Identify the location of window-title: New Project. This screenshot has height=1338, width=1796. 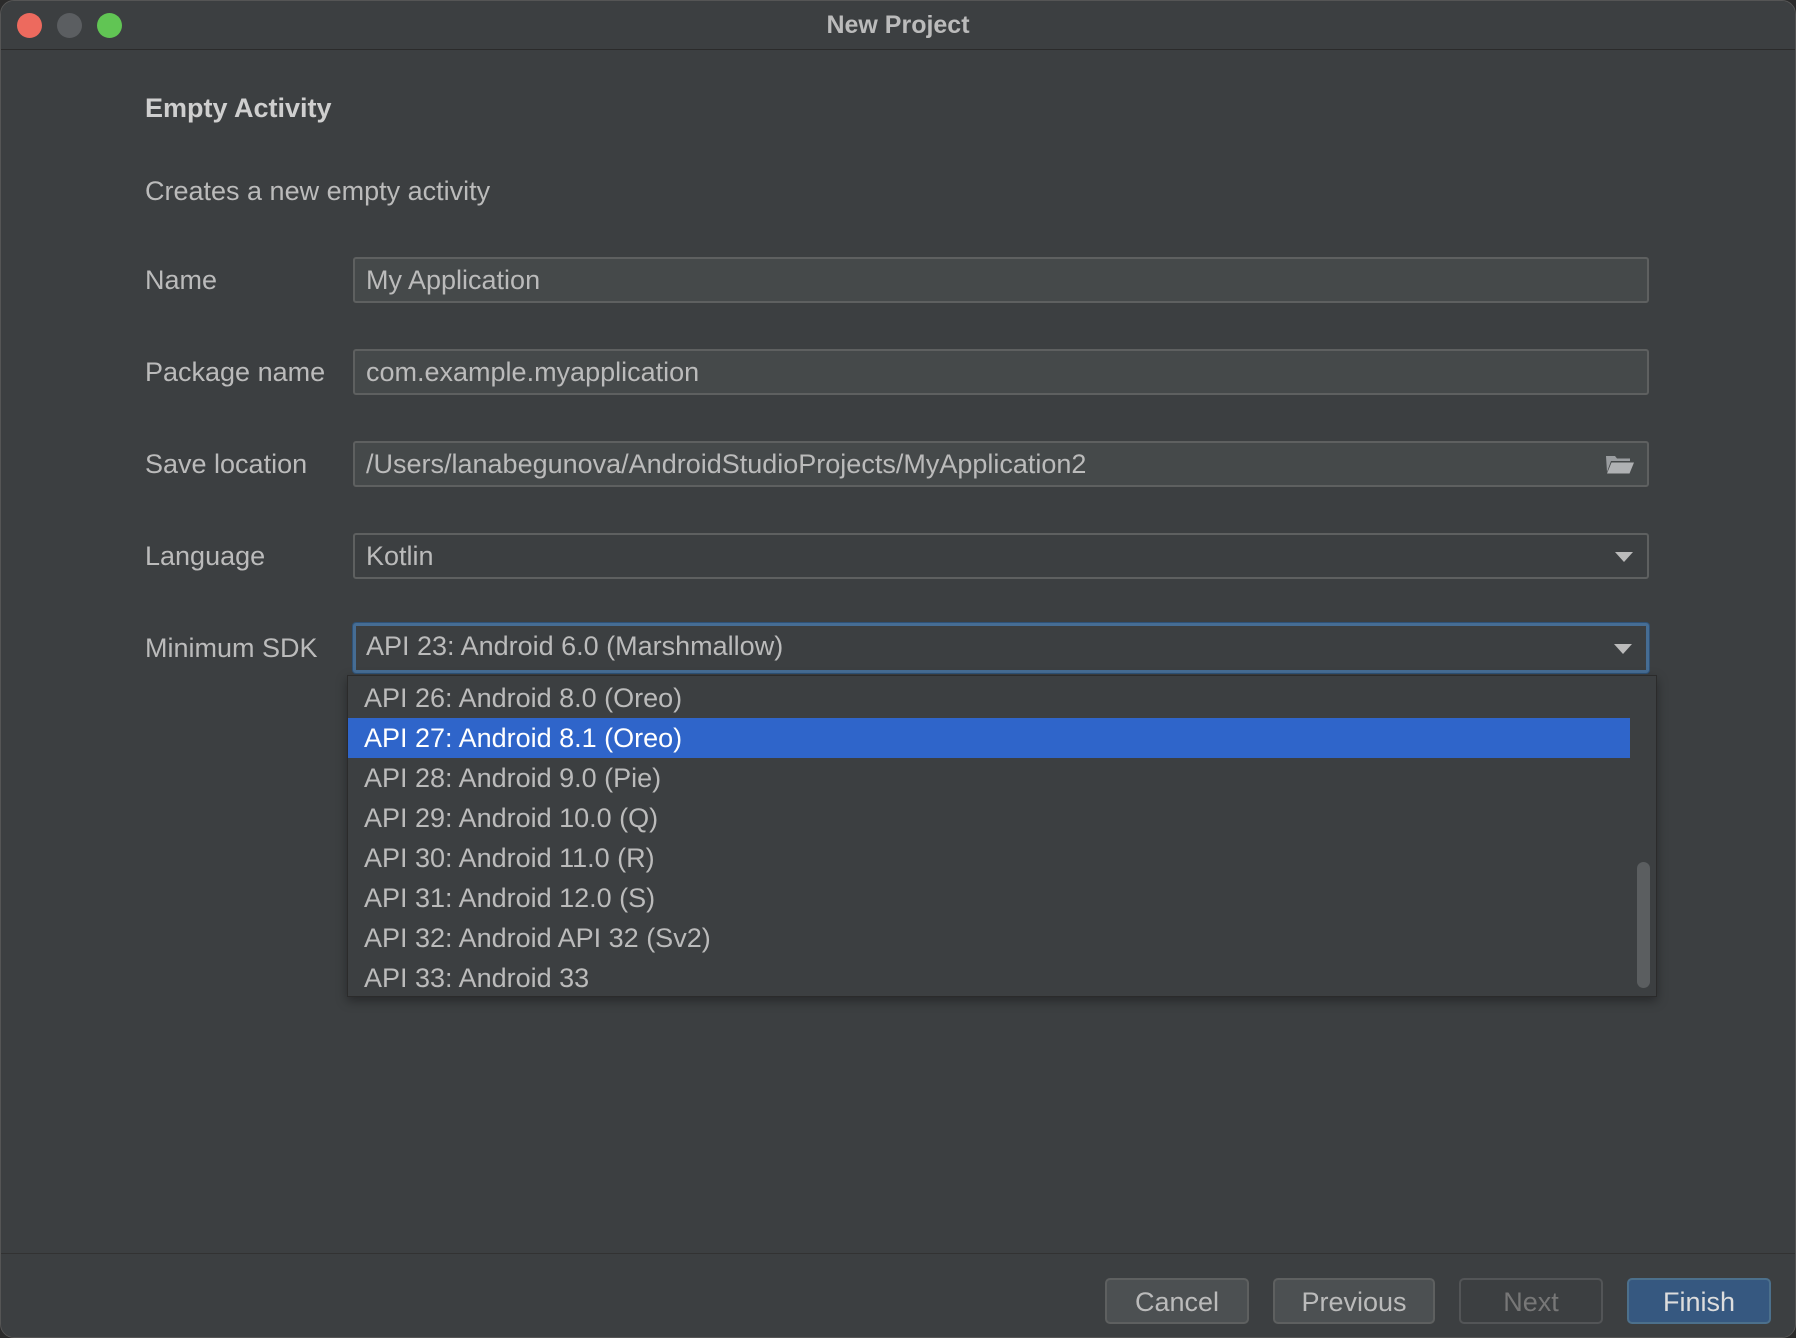
(898, 25).